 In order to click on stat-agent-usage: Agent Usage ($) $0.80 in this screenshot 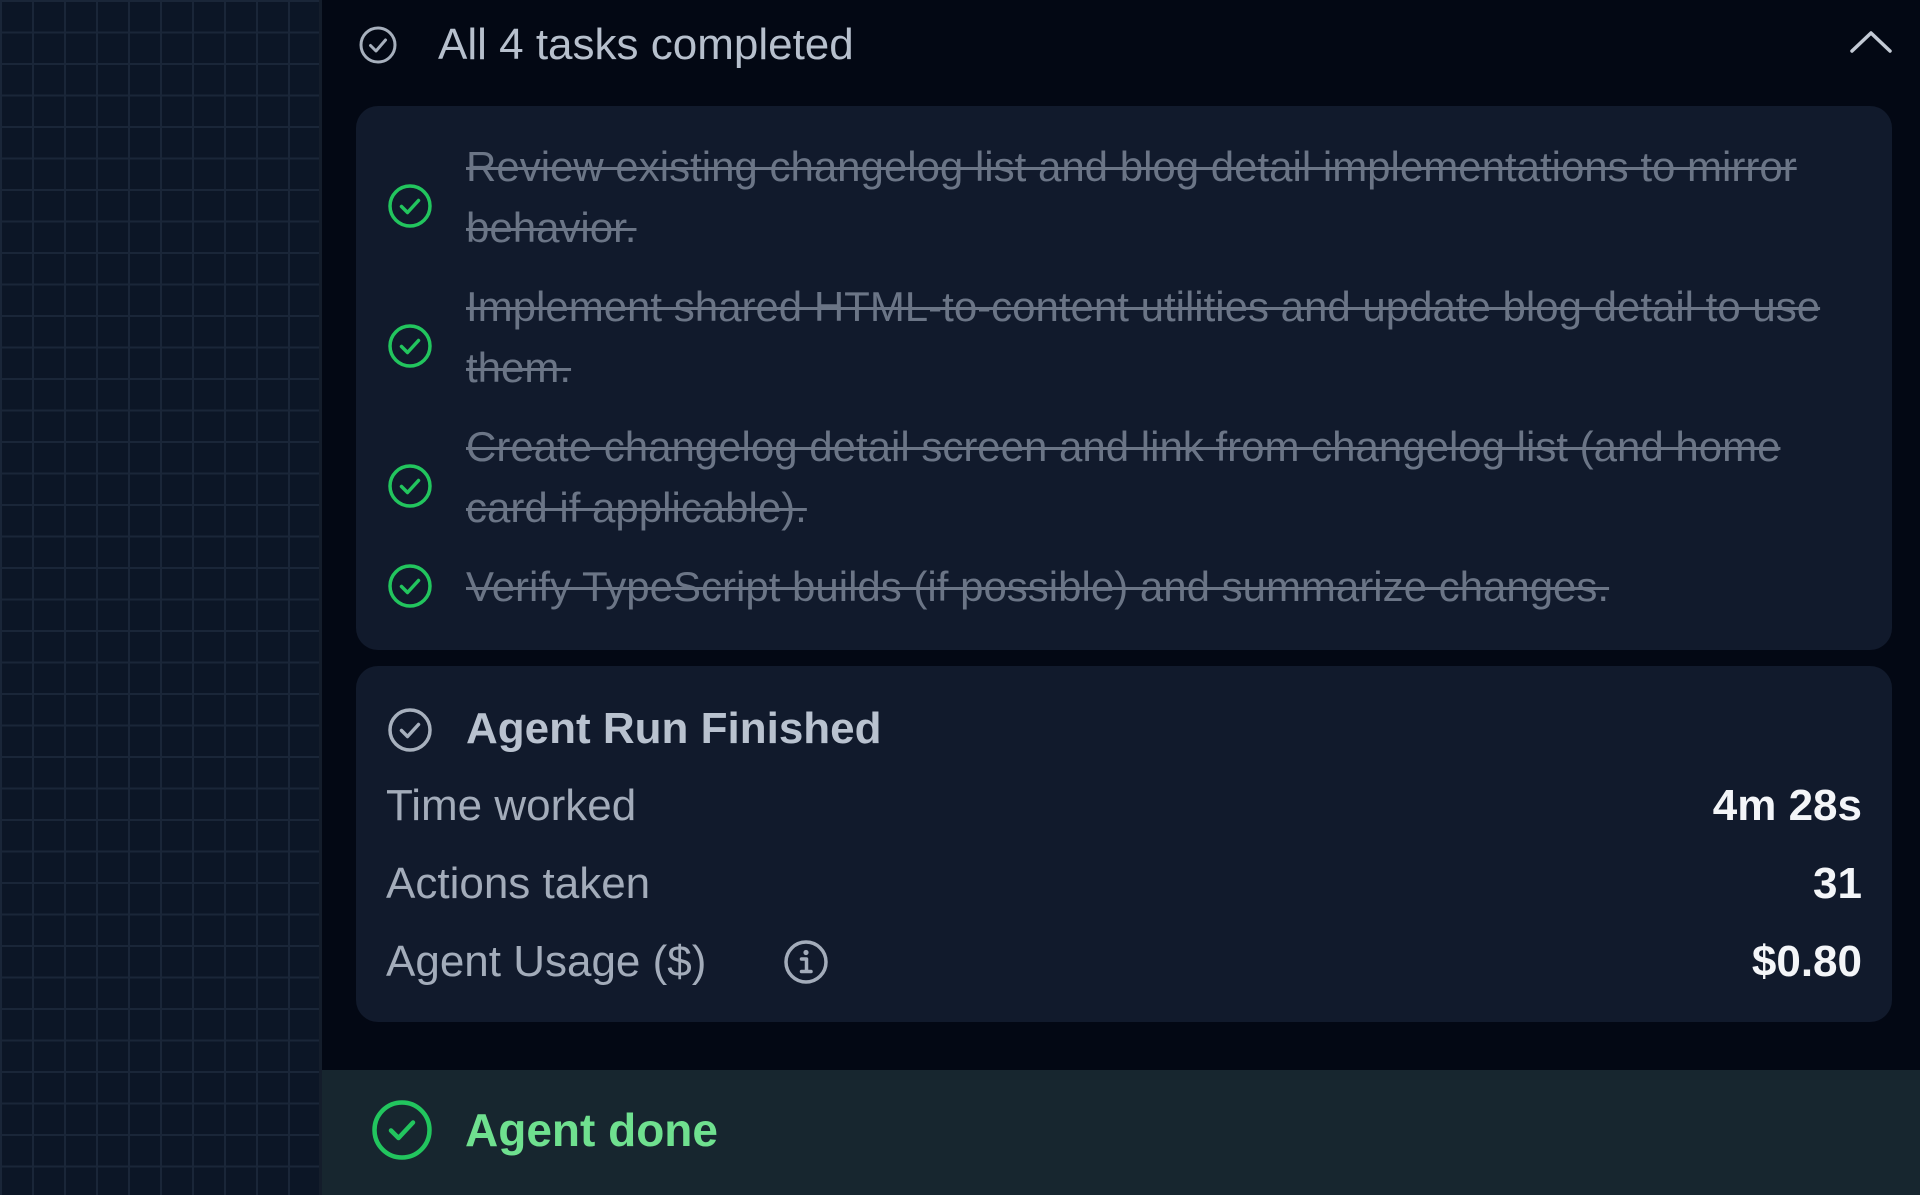, I will do `click(1124, 962)`.